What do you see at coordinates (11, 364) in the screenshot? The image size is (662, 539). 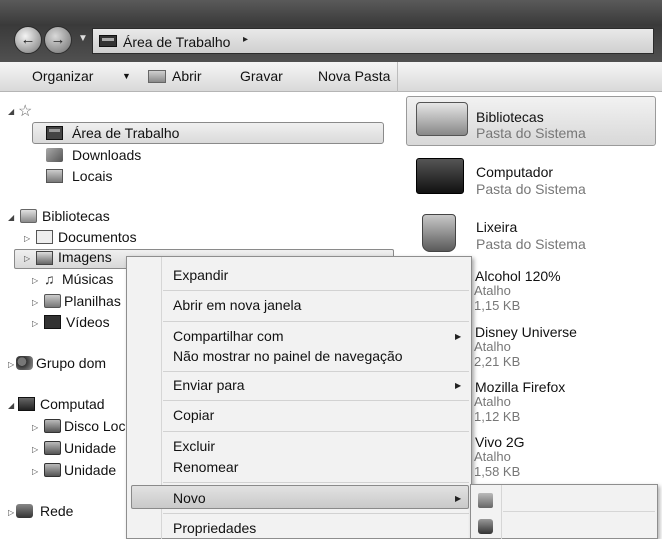 I see `expand-homegroup-icon: ▷` at bounding box center [11, 364].